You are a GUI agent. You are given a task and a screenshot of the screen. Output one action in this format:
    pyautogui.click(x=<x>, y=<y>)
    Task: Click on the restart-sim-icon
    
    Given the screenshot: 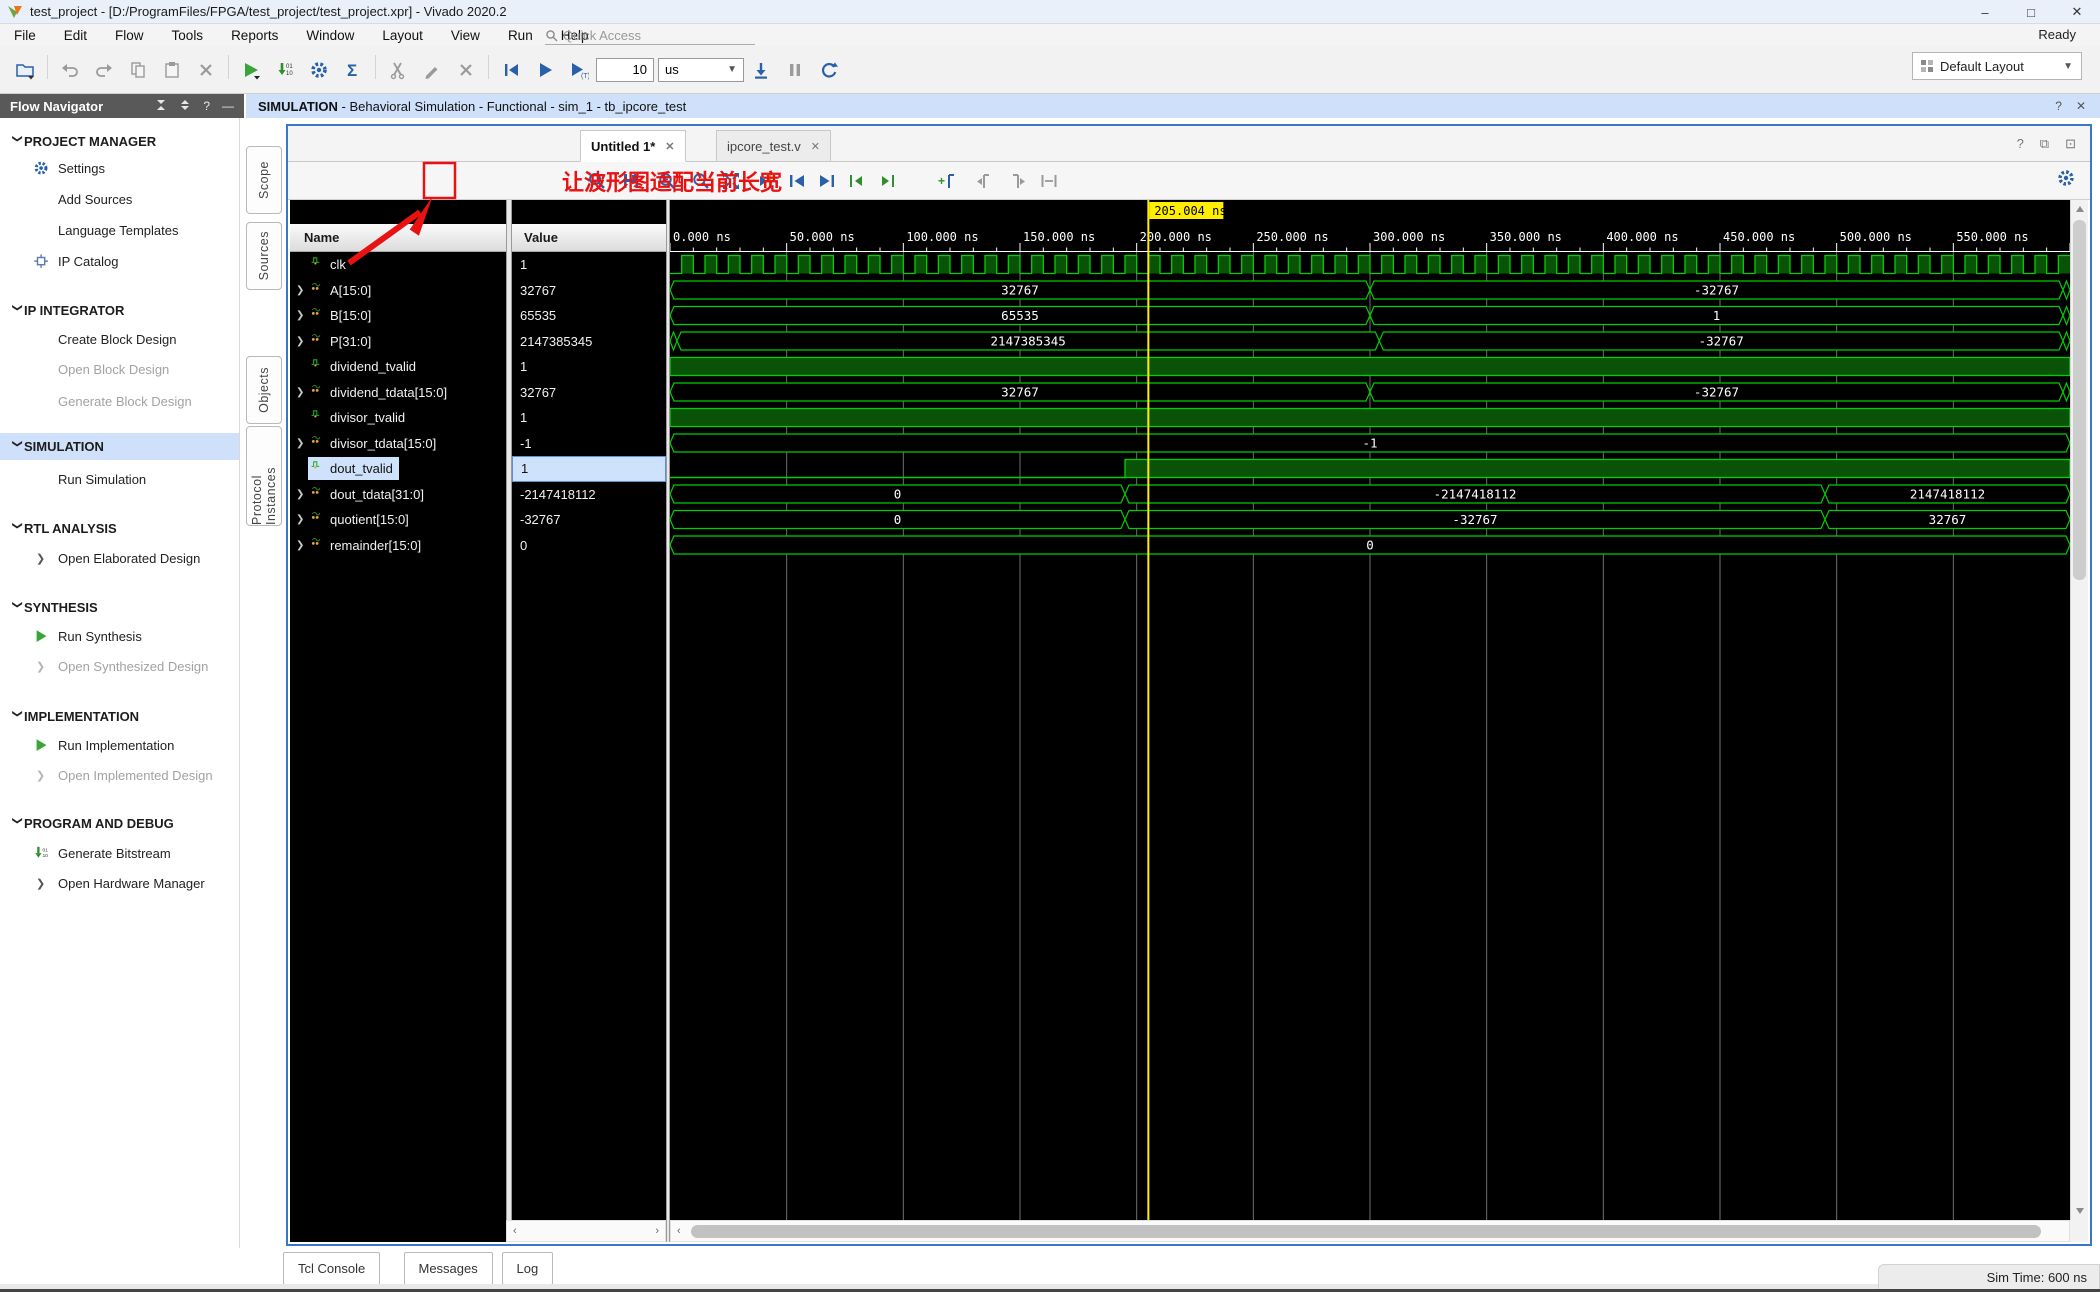 What is the action you would take?
    pyautogui.click(x=511, y=70)
    